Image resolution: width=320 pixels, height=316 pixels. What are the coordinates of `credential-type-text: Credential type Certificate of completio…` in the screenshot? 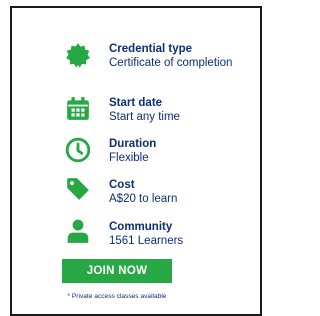 It's located at (179, 56).